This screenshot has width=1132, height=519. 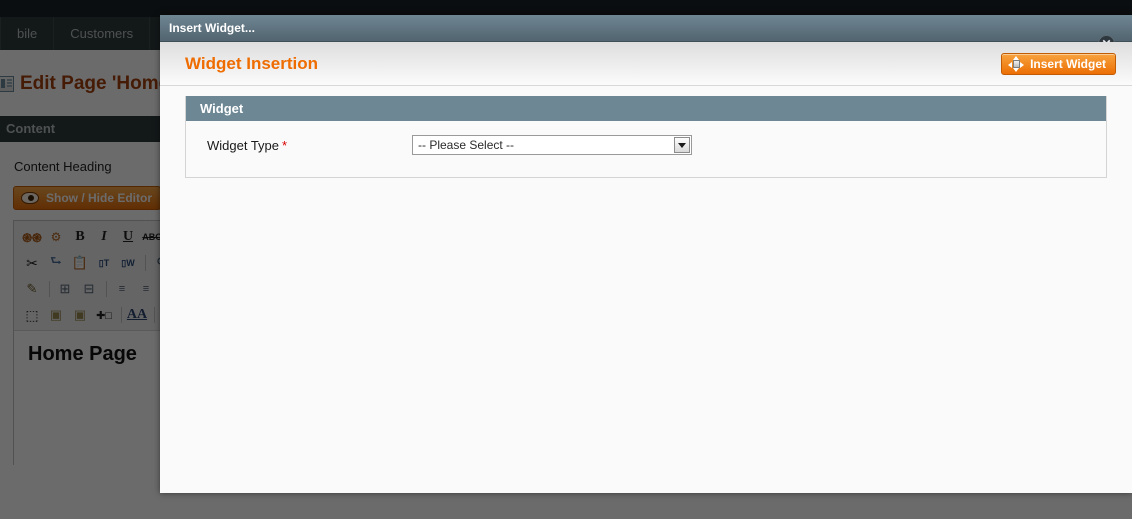 What do you see at coordinates (285, 145) in the screenshot?
I see `required-marker: *` at bounding box center [285, 145].